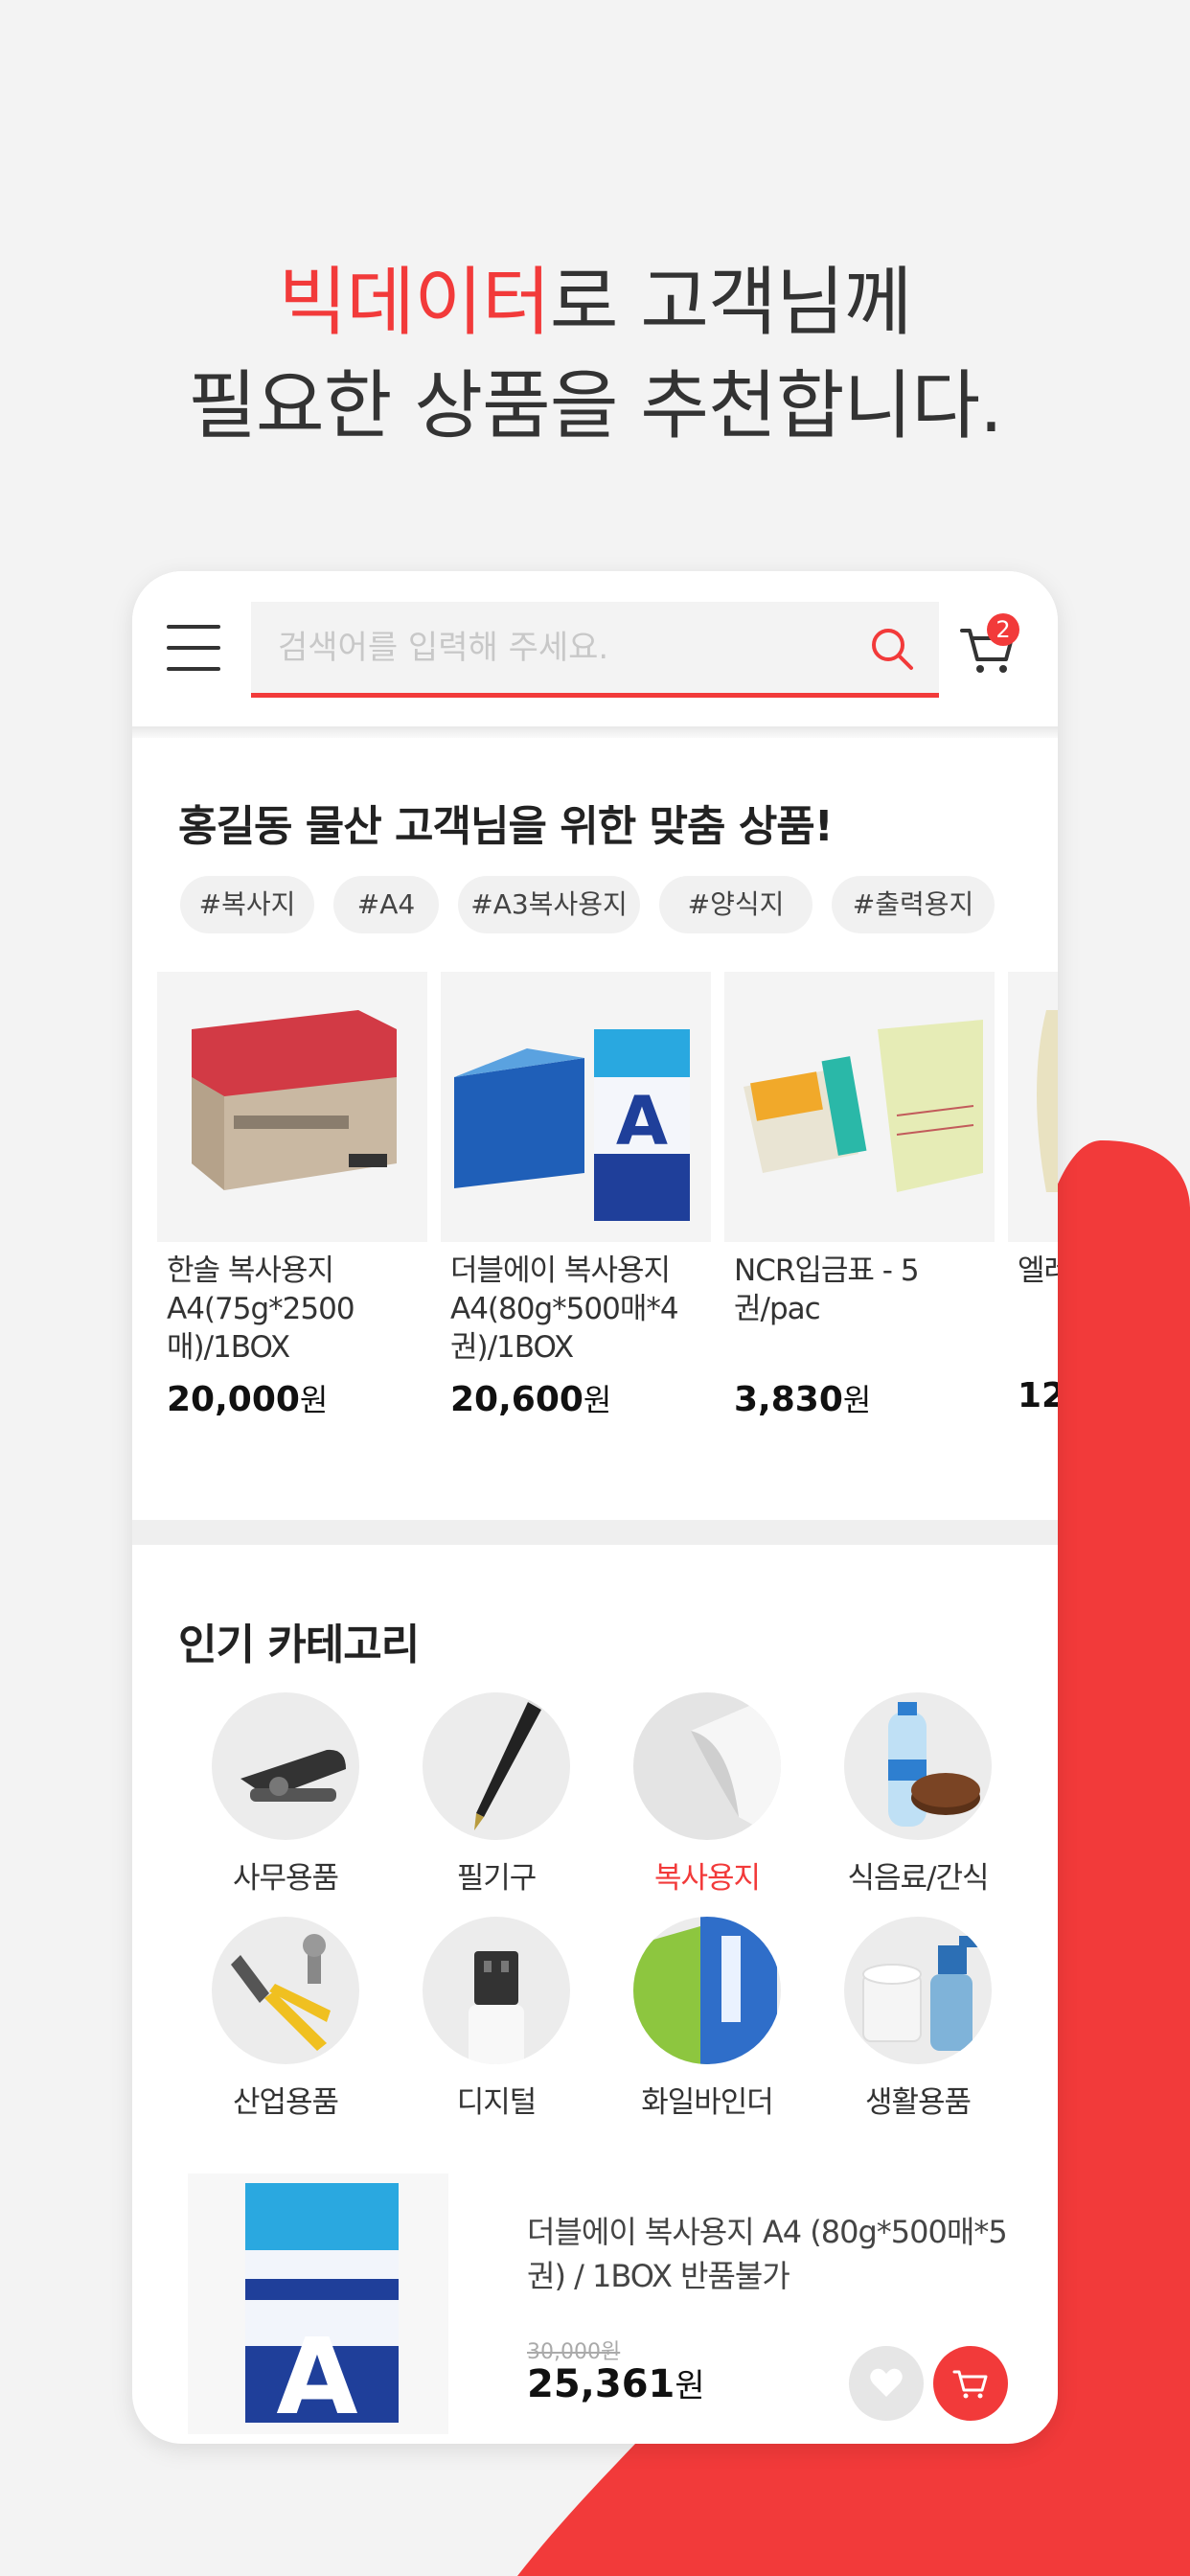 This screenshot has width=1190, height=2576. Describe the element at coordinates (286, 1766) in the screenshot. I see `stapler-icon` at that location.